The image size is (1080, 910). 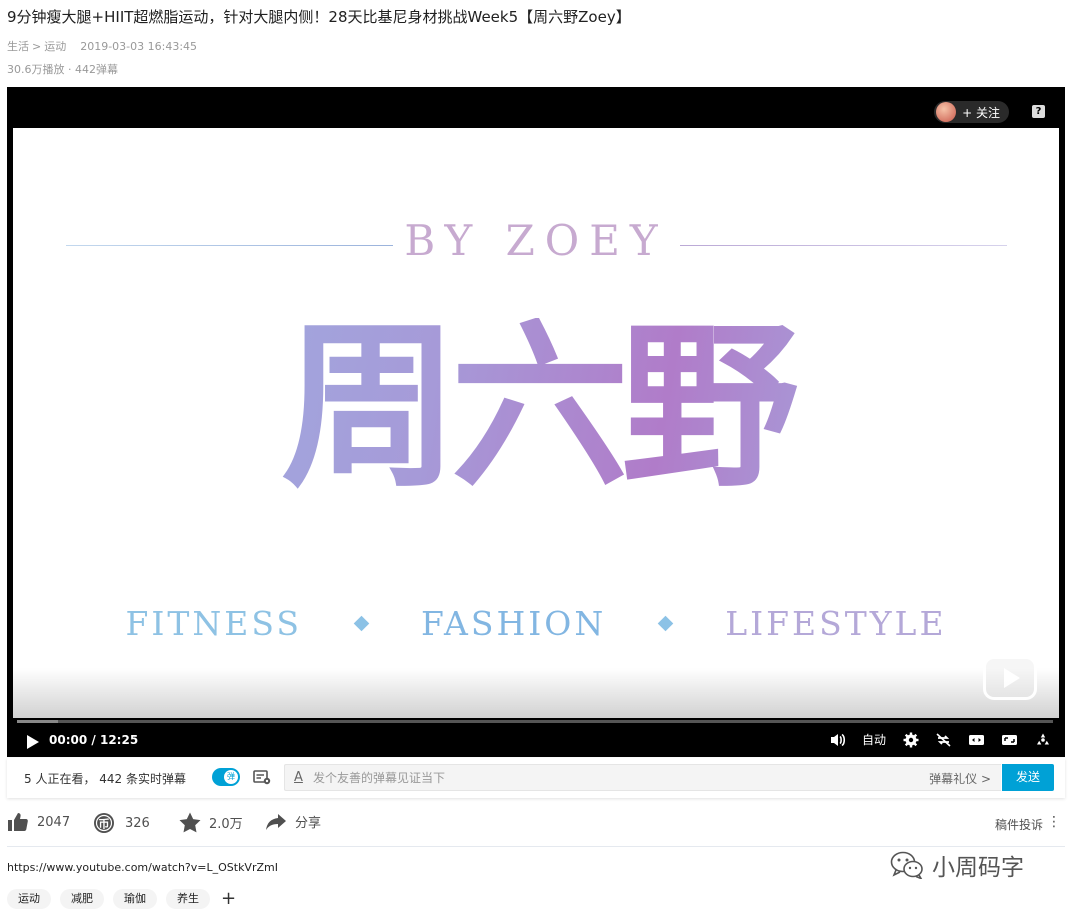 I want to click on svg-text: 币, so click(x=104, y=824).